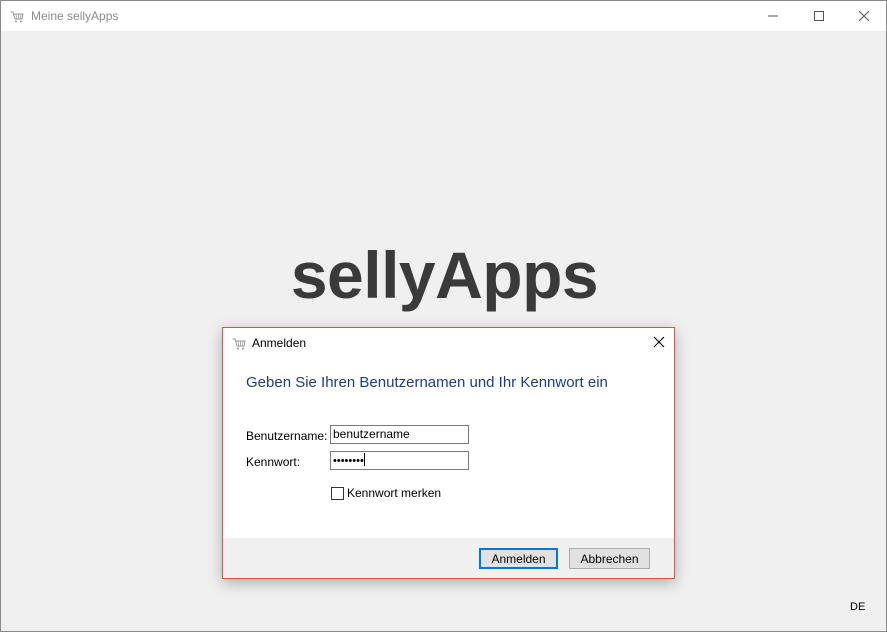  I want to click on dialog-title: Anmelden, so click(279, 343).